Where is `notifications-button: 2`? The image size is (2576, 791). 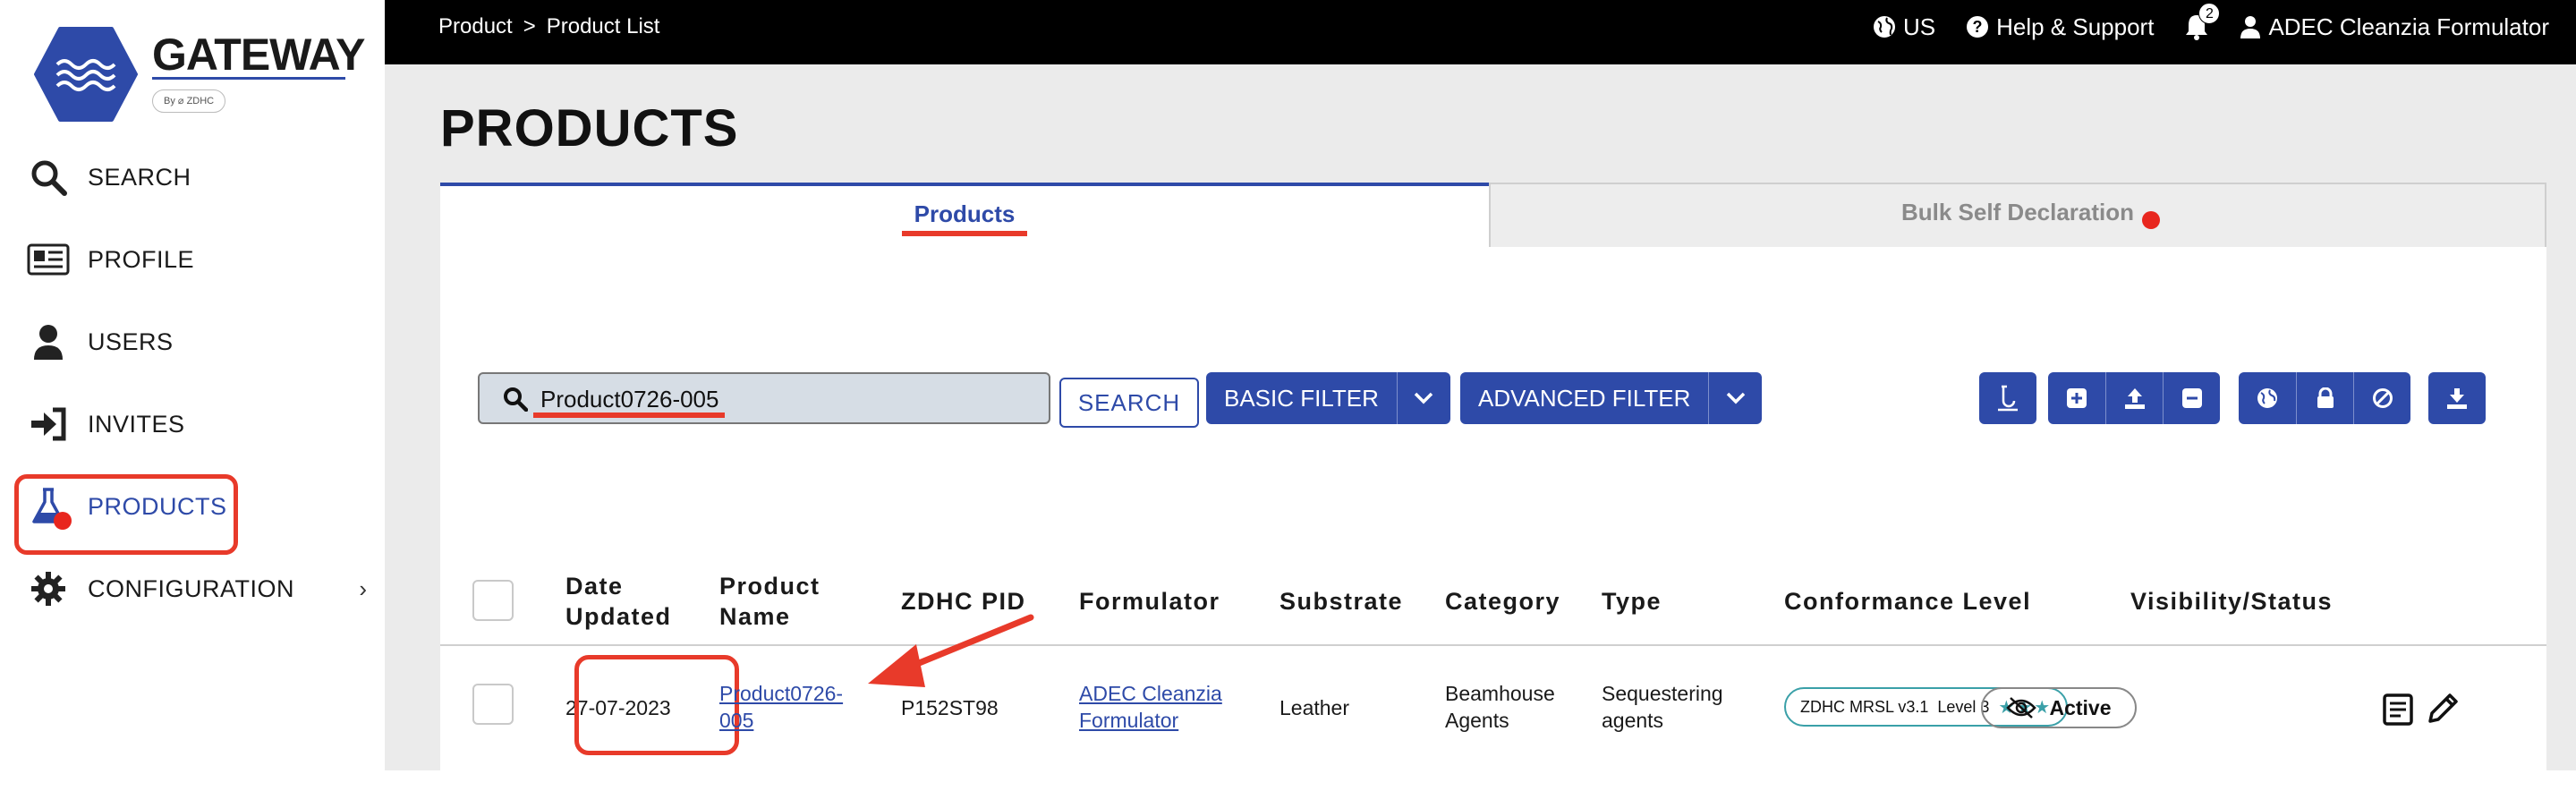 notifications-button: 2 is located at coordinates (2202, 22).